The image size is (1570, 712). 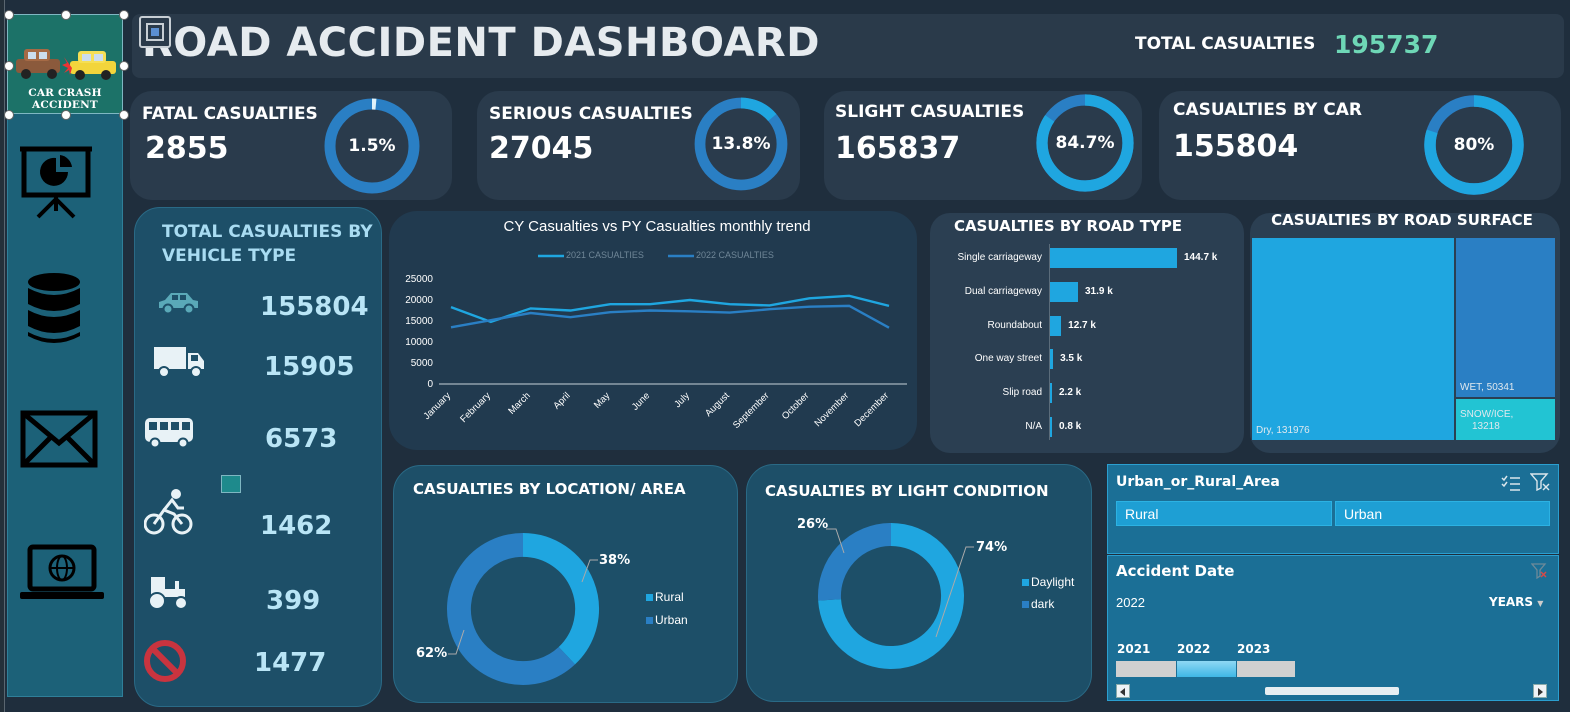 What do you see at coordinates (1068, 226) in the screenshot?
I see `road-type-title: CASUALTIES BY ROAD TYPE` at bounding box center [1068, 226].